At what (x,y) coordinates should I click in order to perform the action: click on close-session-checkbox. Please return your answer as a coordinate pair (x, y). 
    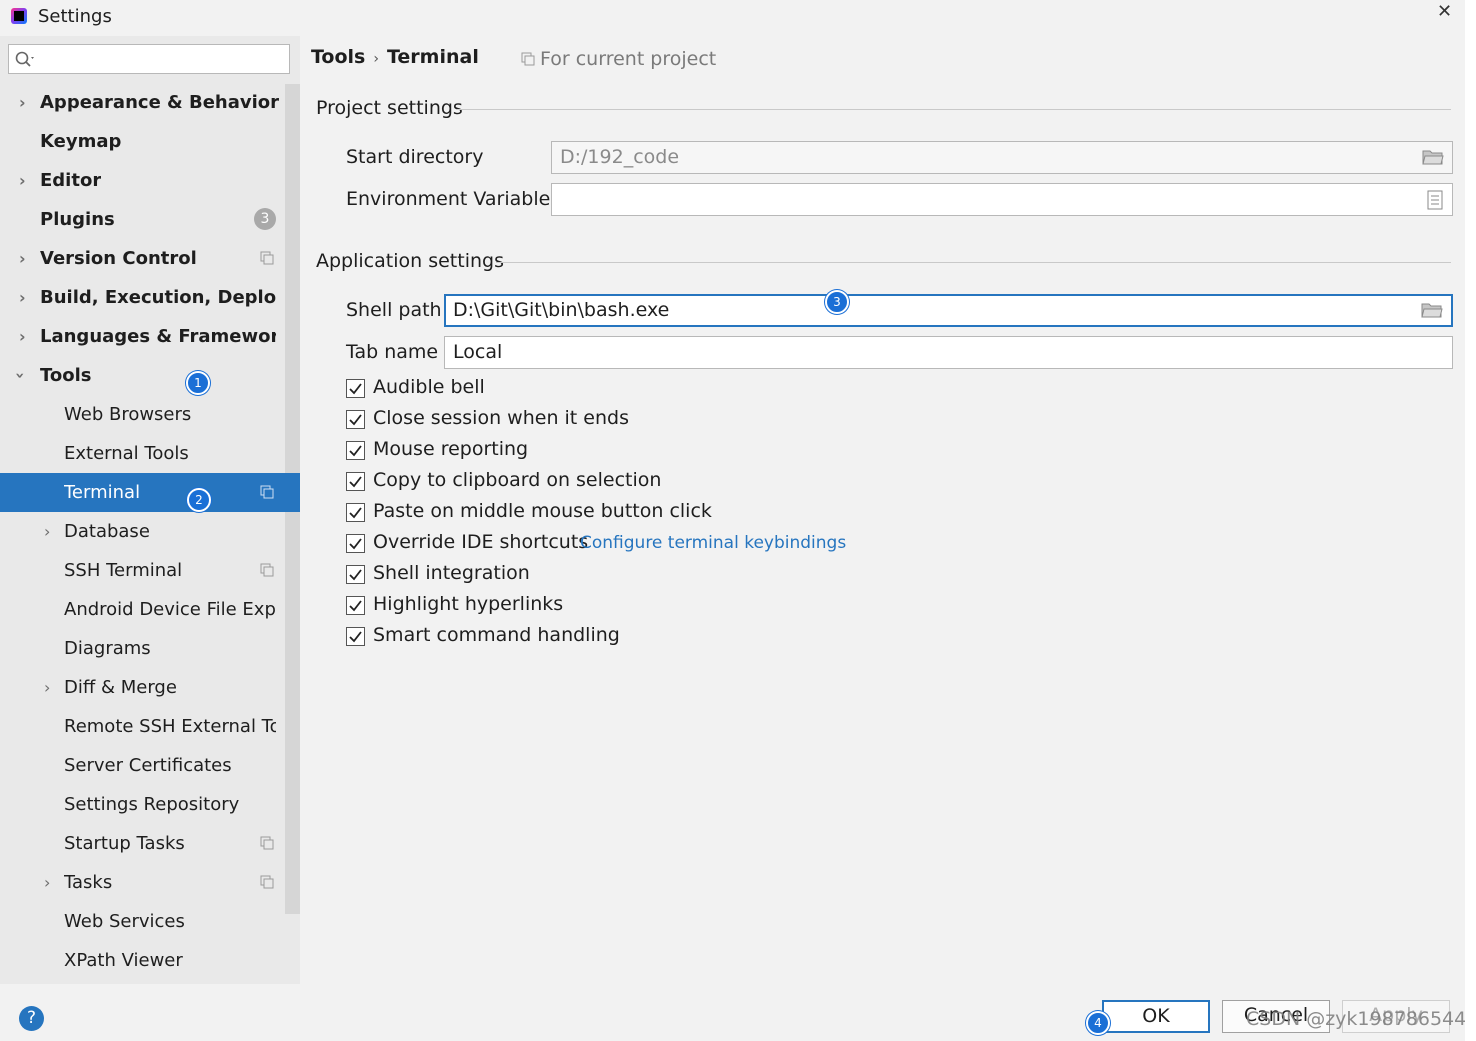
    Looking at the image, I should click on (355, 419).